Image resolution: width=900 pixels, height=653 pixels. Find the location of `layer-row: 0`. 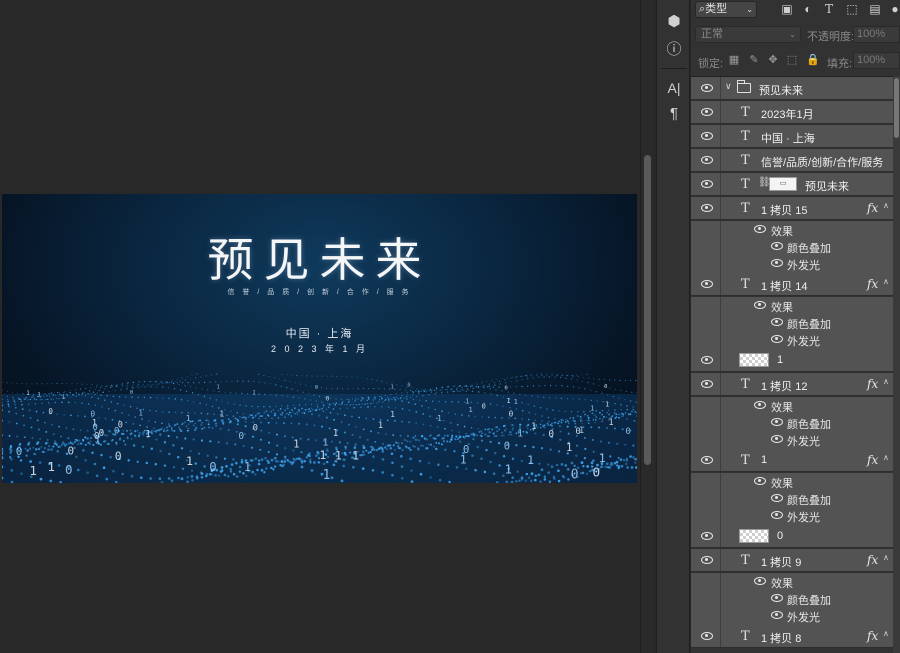

layer-row: 0 is located at coordinates (792, 536).